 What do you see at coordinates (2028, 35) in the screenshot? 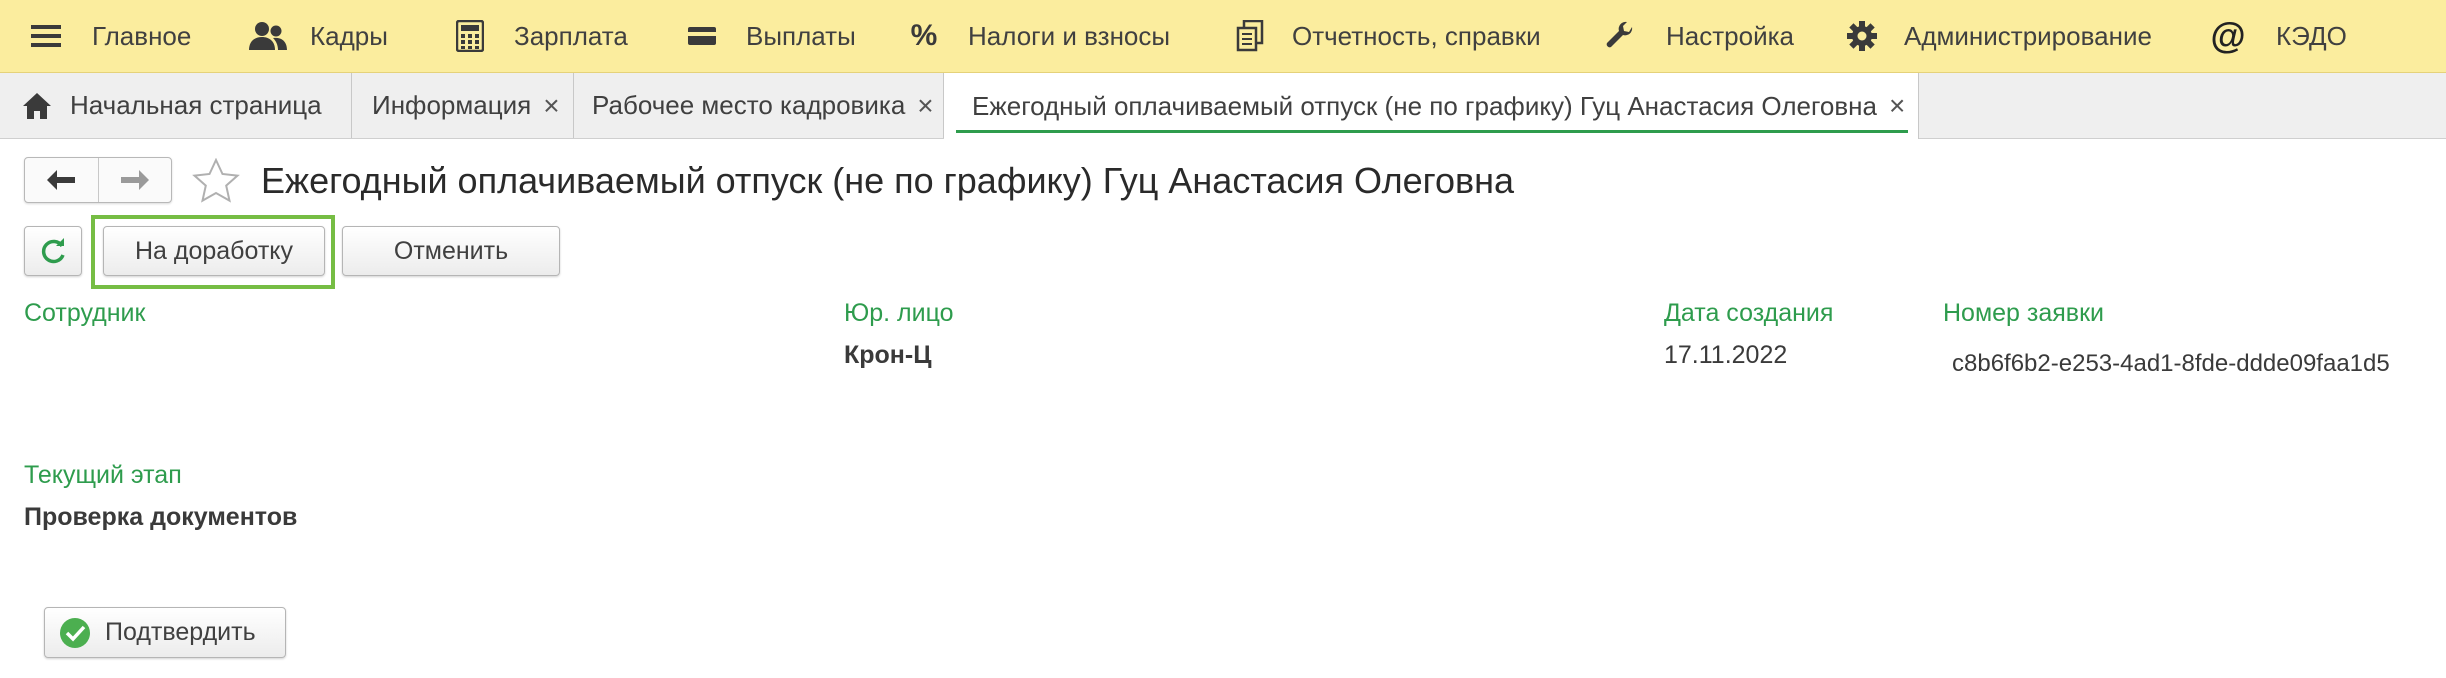
I see `menu-item-label: Администрирование` at bounding box center [2028, 35].